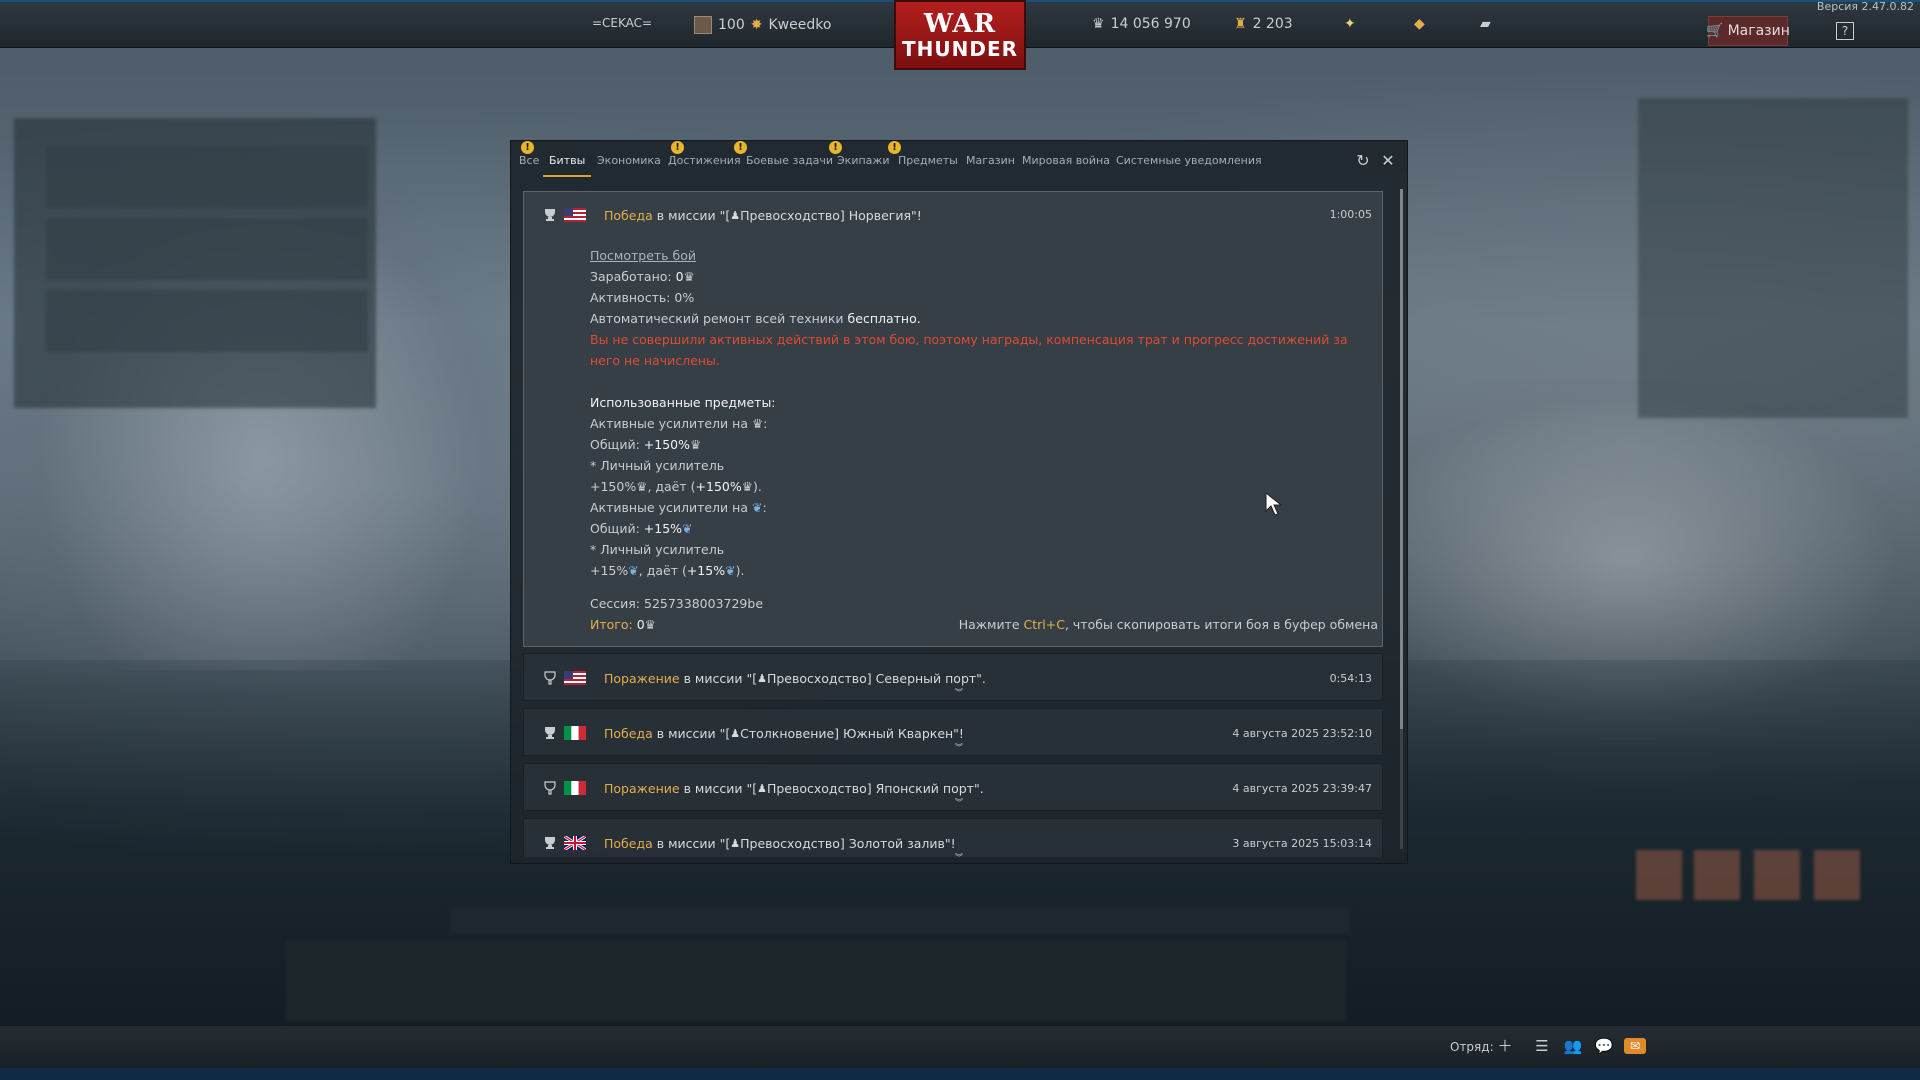 The image size is (1920, 1080). Describe the element at coordinates (762, 25) in the screenshot. I see `player-profile: 100 ✸ Kweedko` at that location.